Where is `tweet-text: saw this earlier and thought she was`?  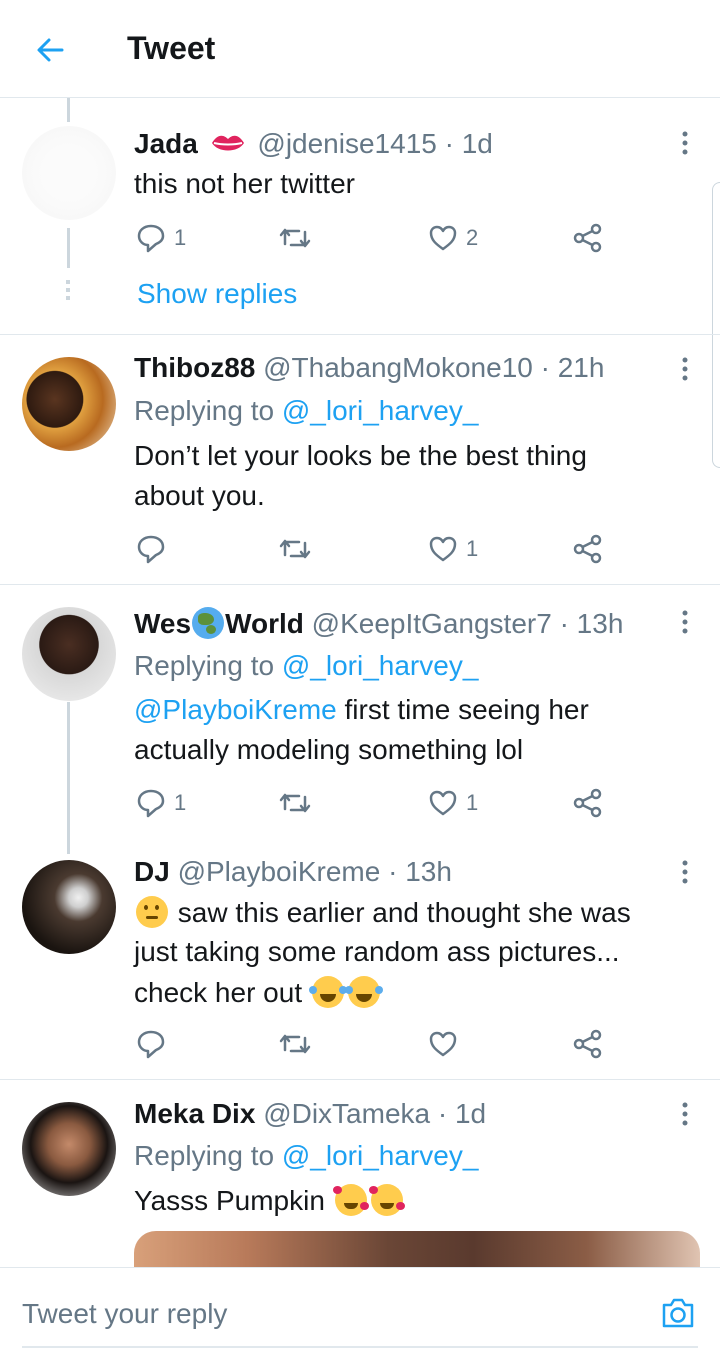
tweet-text: saw this earlier and thought she was is located at coordinates (382, 912).